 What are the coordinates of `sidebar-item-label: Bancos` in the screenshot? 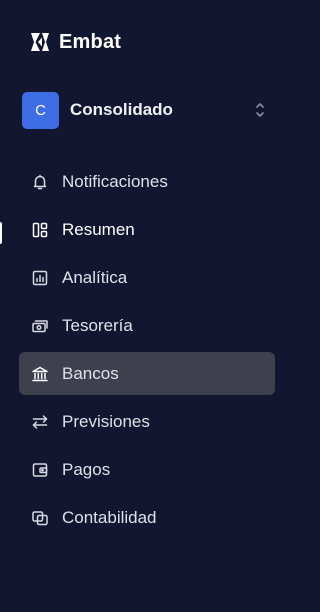 It's located at (90, 373).